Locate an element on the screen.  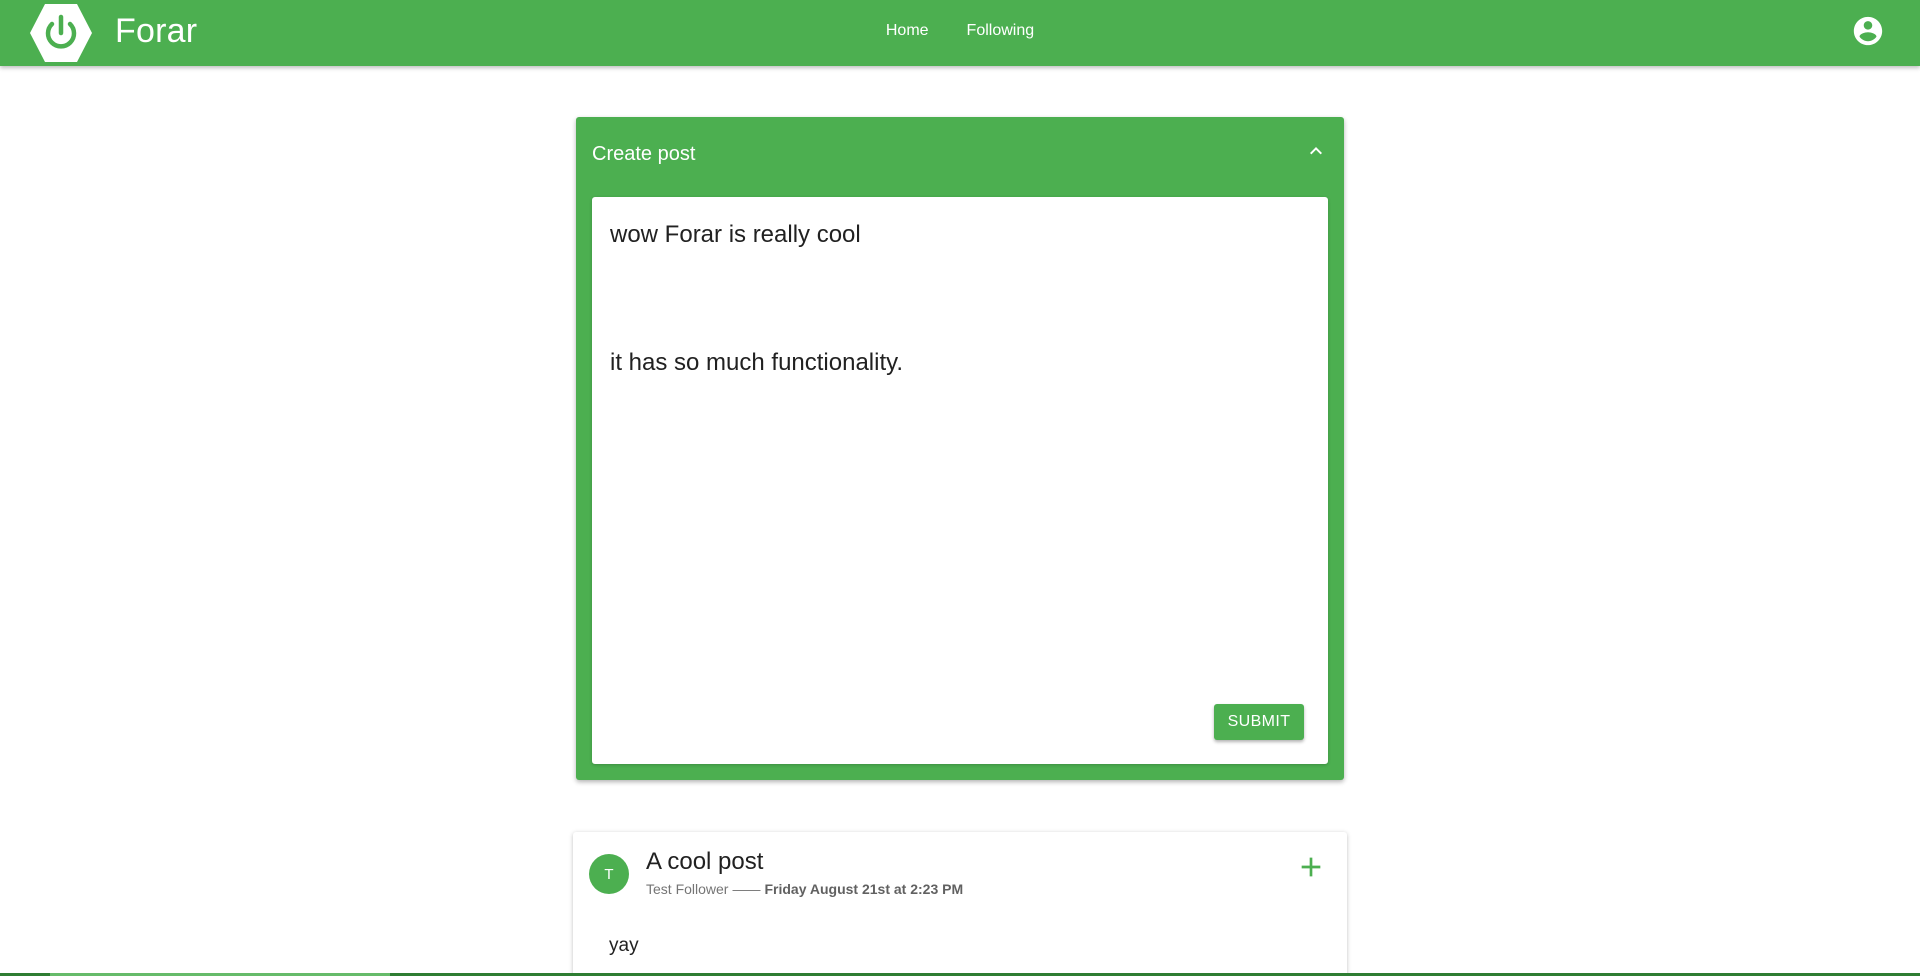
account-circle-icon is located at coordinates (1868, 31).